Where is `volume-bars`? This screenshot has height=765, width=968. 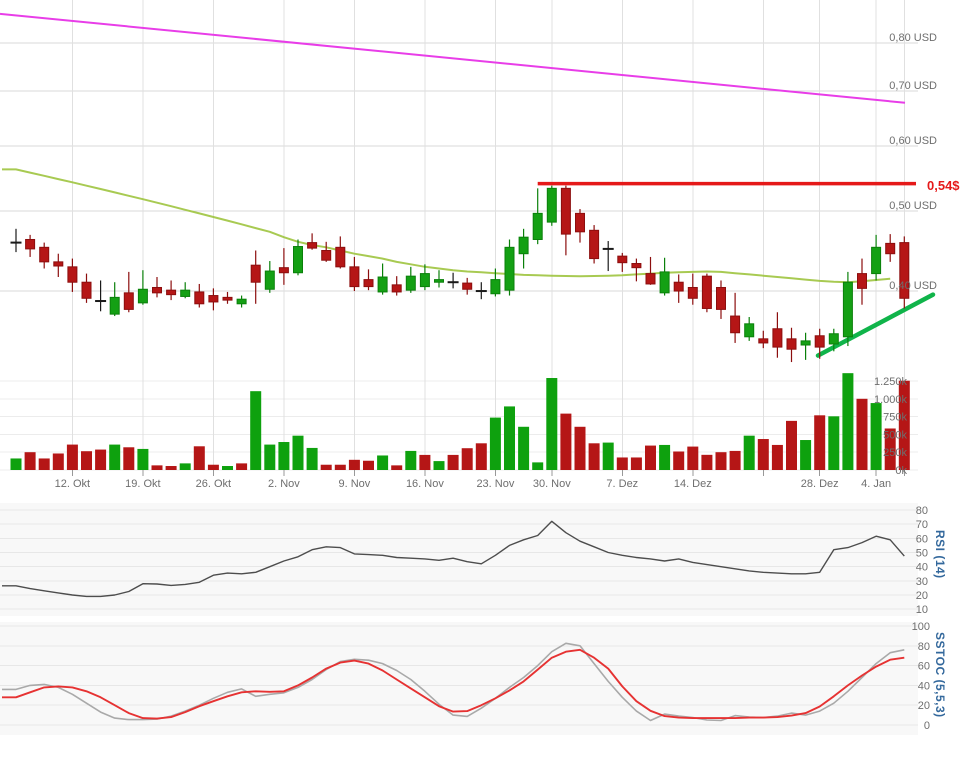
volume-bars is located at coordinates (460, 421).